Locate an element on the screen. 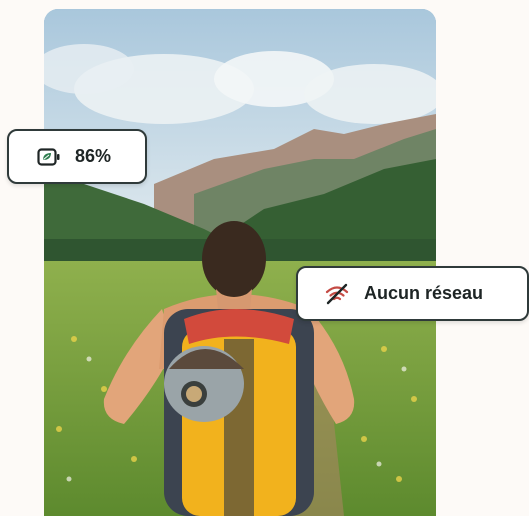  network-status-chip: Aucun réseau is located at coordinates (412, 293).